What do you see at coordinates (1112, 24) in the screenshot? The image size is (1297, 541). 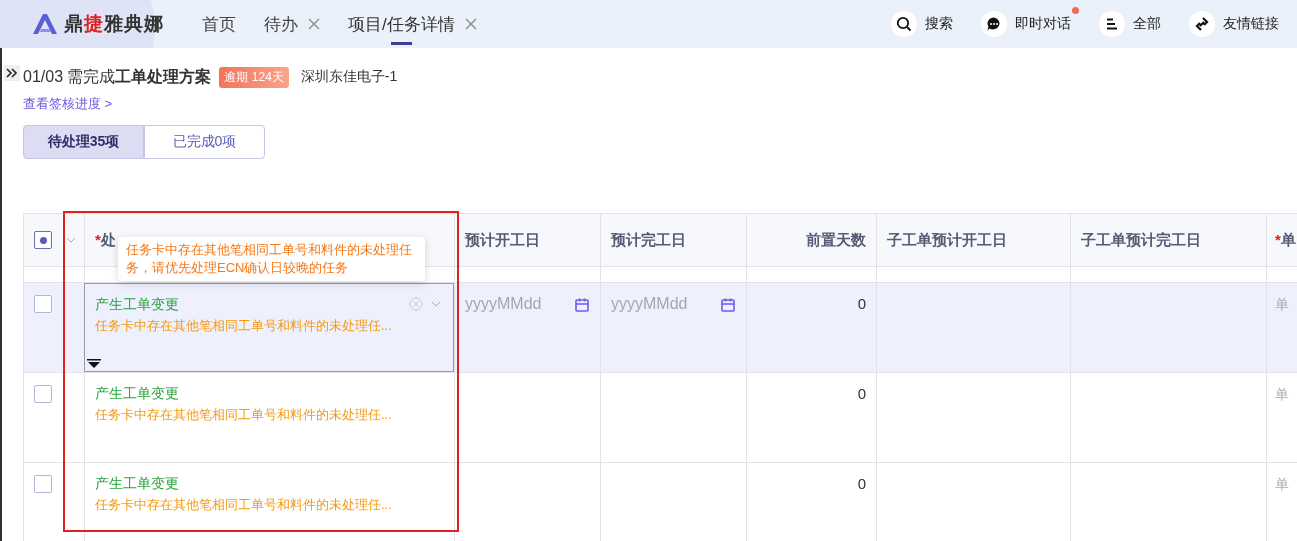 I see `menu-icon` at bounding box center [1112, 24].